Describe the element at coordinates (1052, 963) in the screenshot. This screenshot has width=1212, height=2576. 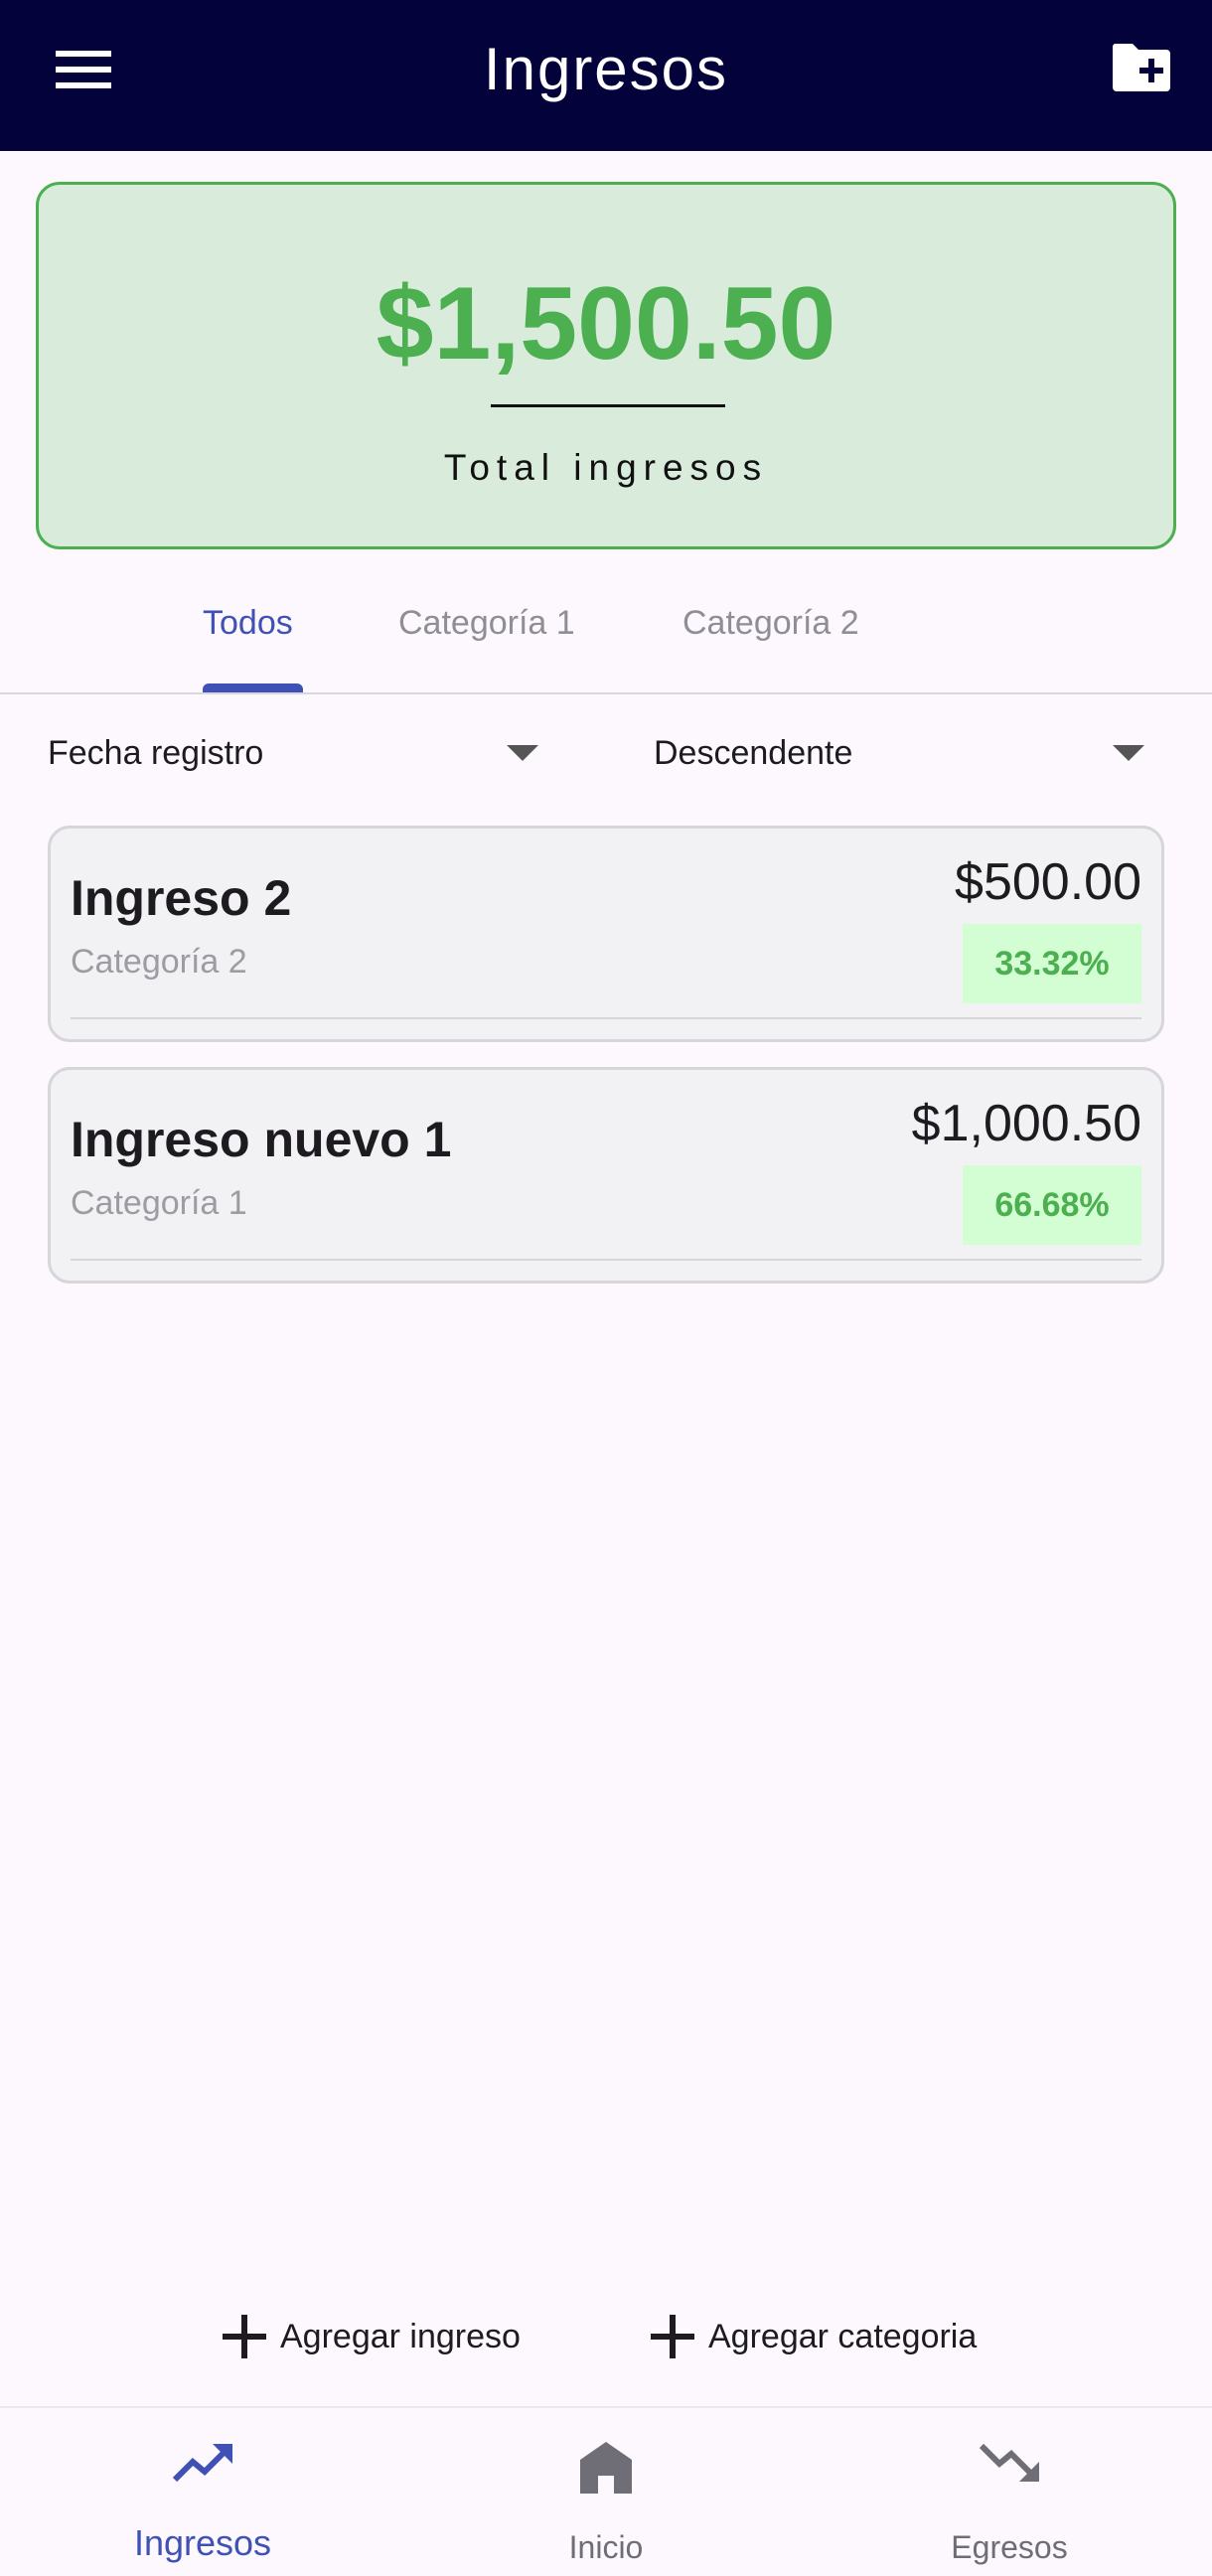
I see `item-percent-badge: 33.32%` at that location.